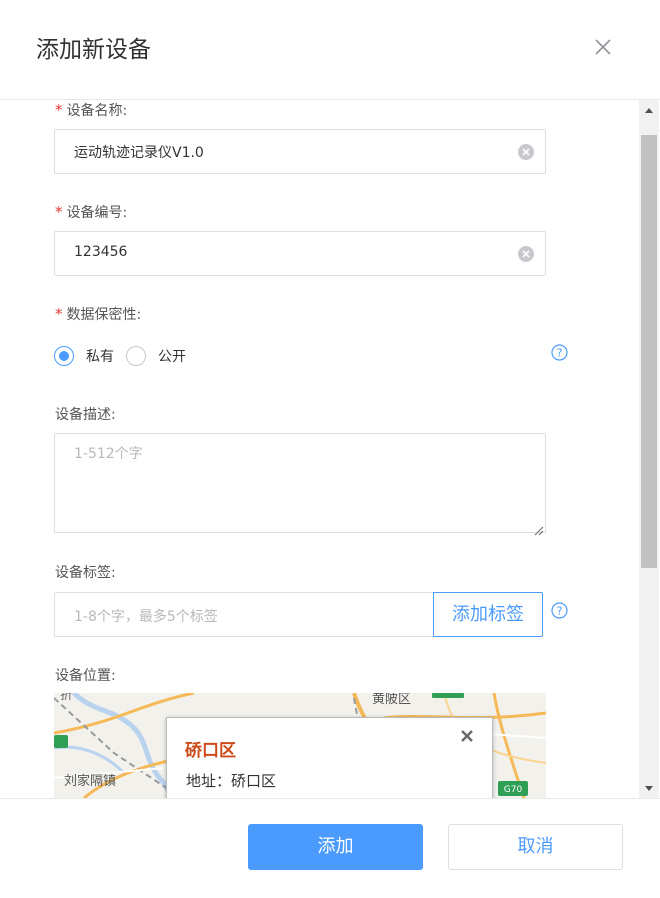 The height and width of the screenshot is (898, 660). I want to click on privacy-label-text: 数据保密性:, so click(104, 315).